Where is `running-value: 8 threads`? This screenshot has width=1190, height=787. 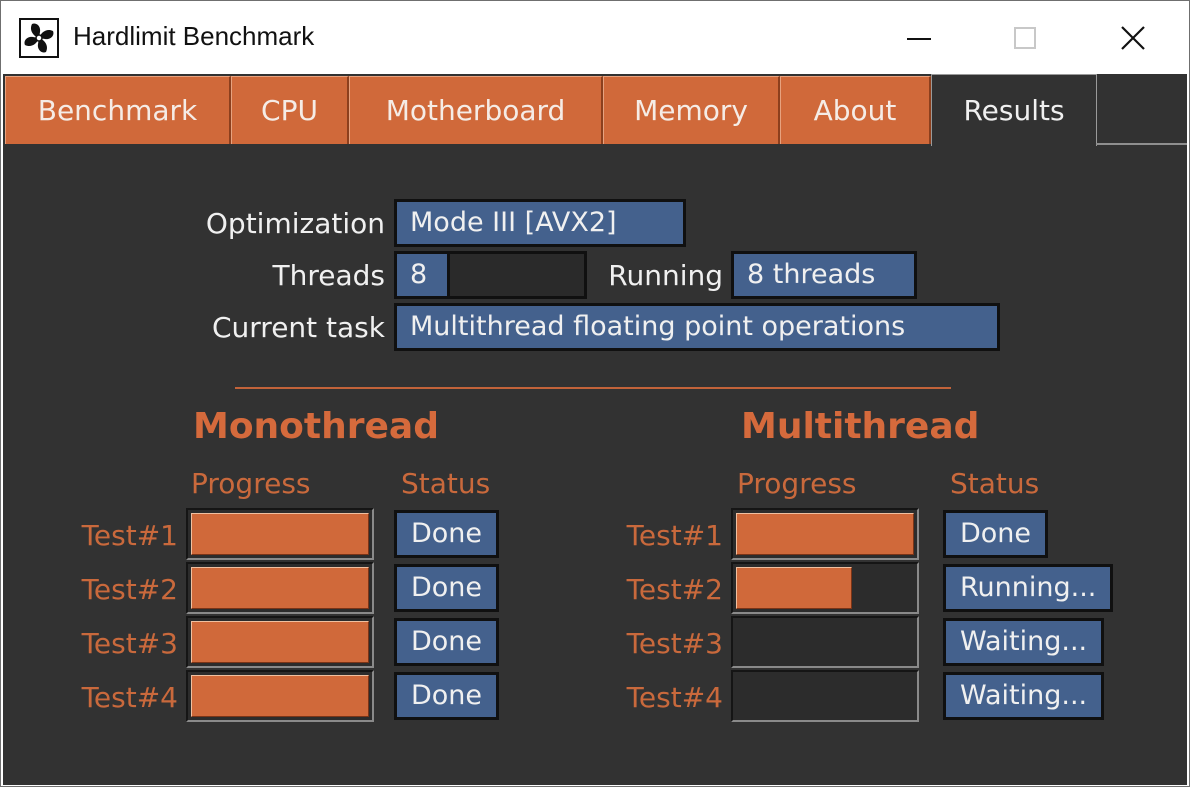
running-value: 8 threads is located at coordinates (824, 275).